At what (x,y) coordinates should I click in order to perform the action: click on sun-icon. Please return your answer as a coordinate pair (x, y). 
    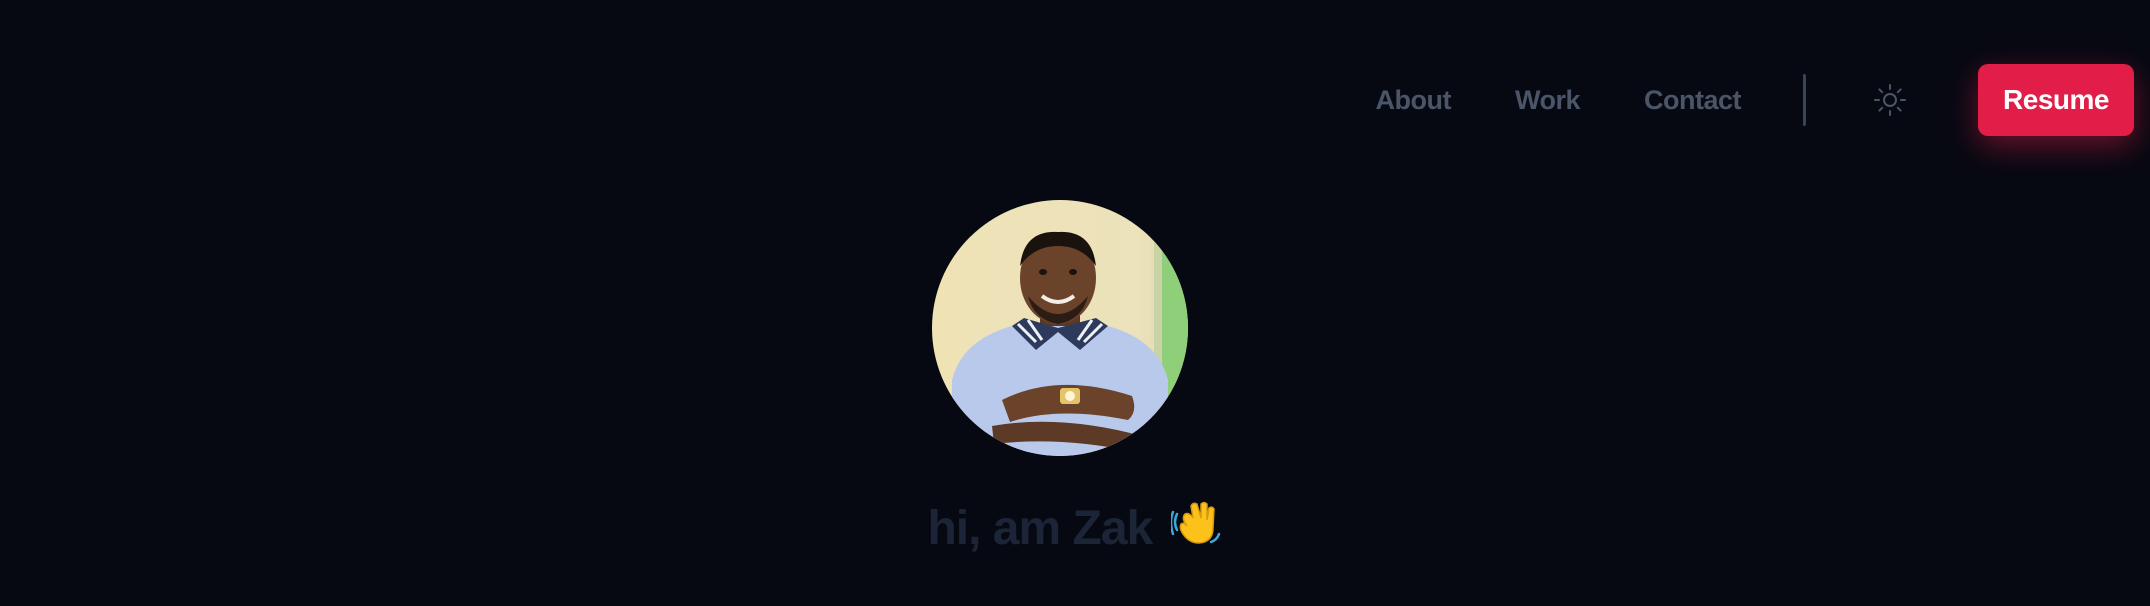
    Looking at the image, I should click on (1890, 100).